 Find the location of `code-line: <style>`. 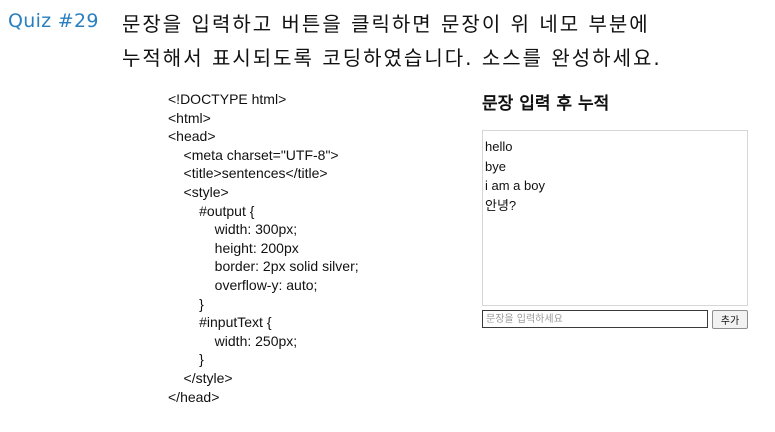

code-line: <style> is located at coordinates (198, 191).